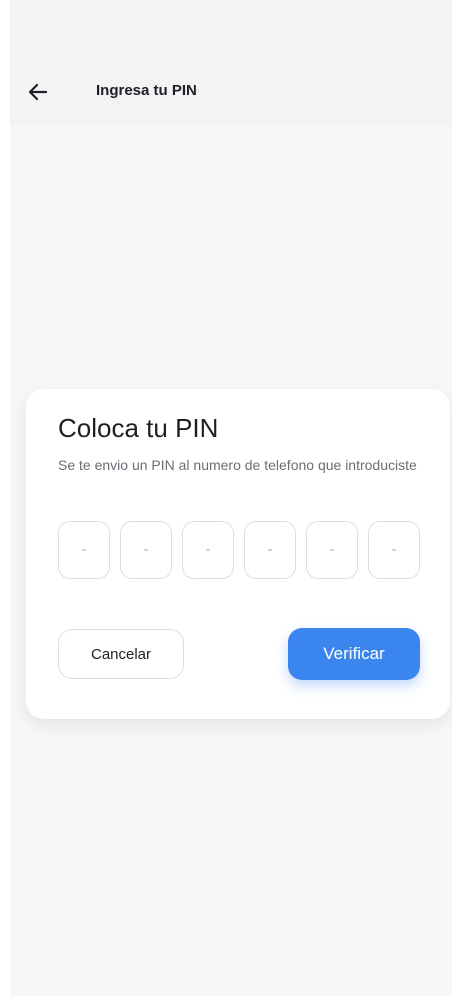 Image resolution: width=452 pixels, height=996 pixels. What do you see at coordinates (332, 550) in the screenshot?
I see `pin-digit-5: -` at bounding box center [332, 550].